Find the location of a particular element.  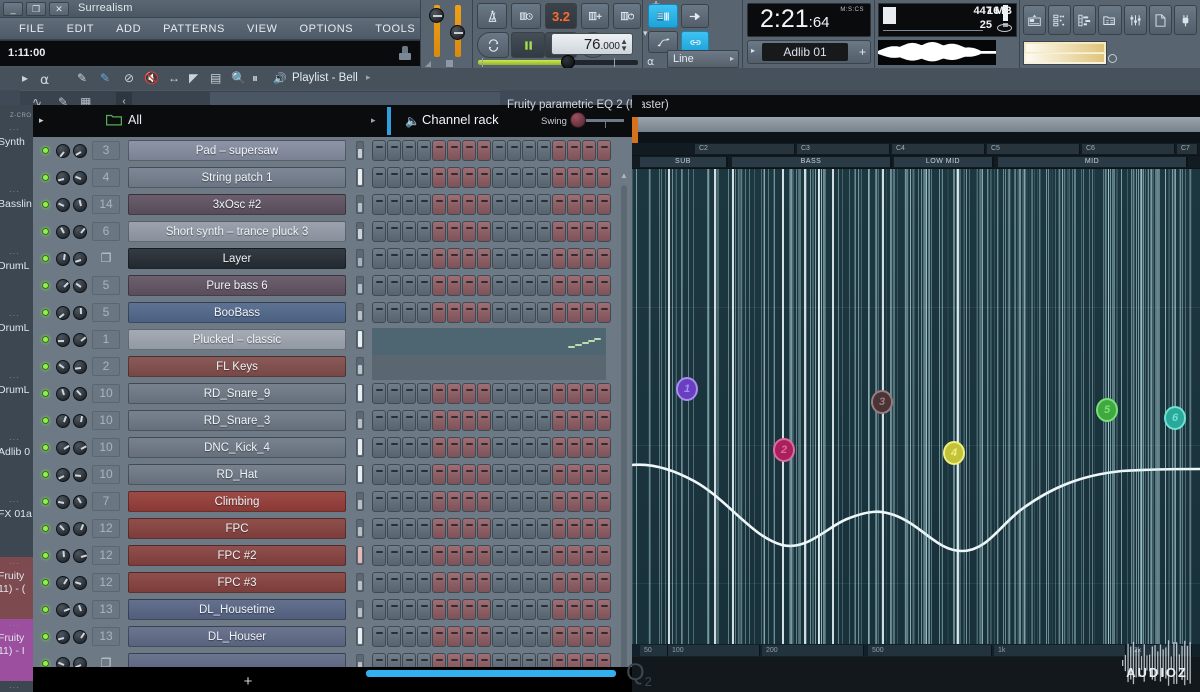

playlist-icon is located at coordinates (1035, 20).